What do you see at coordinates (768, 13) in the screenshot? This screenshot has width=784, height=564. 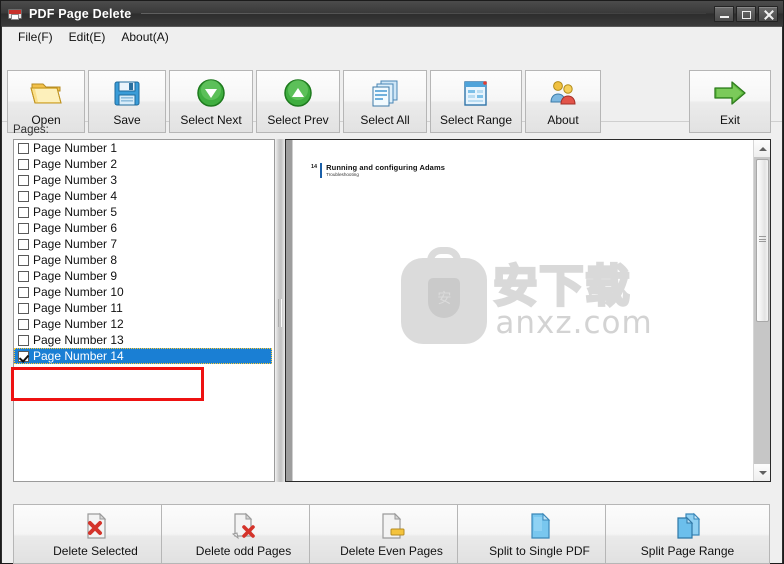 I see `close-button` at bounding box center [768, 13].